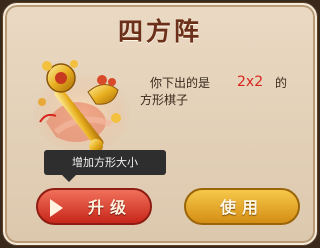  I want to click on upgrade-label: 升级, so click(109, 207).